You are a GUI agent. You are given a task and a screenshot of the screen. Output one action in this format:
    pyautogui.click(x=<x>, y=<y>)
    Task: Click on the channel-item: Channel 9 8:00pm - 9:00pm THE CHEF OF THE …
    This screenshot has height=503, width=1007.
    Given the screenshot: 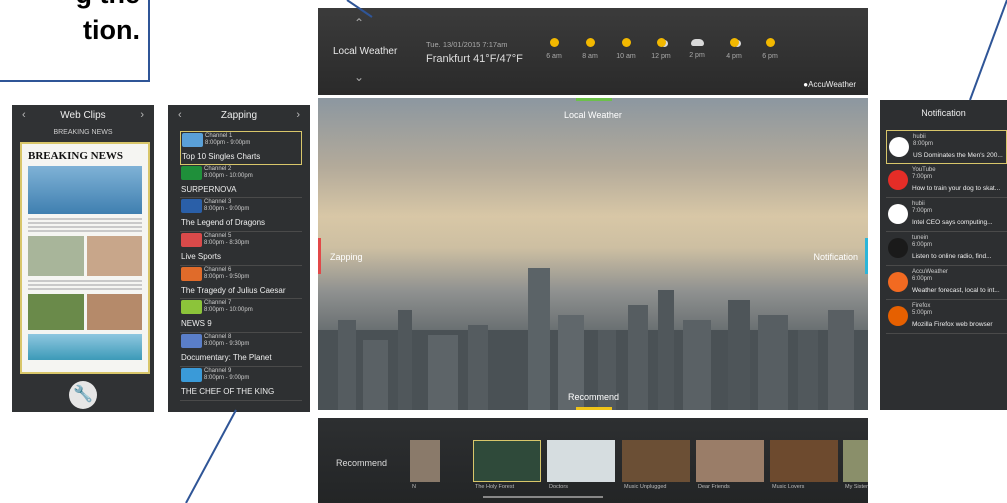 What is the action you would take?
    pyautogui.click(x=241, y=384)
    